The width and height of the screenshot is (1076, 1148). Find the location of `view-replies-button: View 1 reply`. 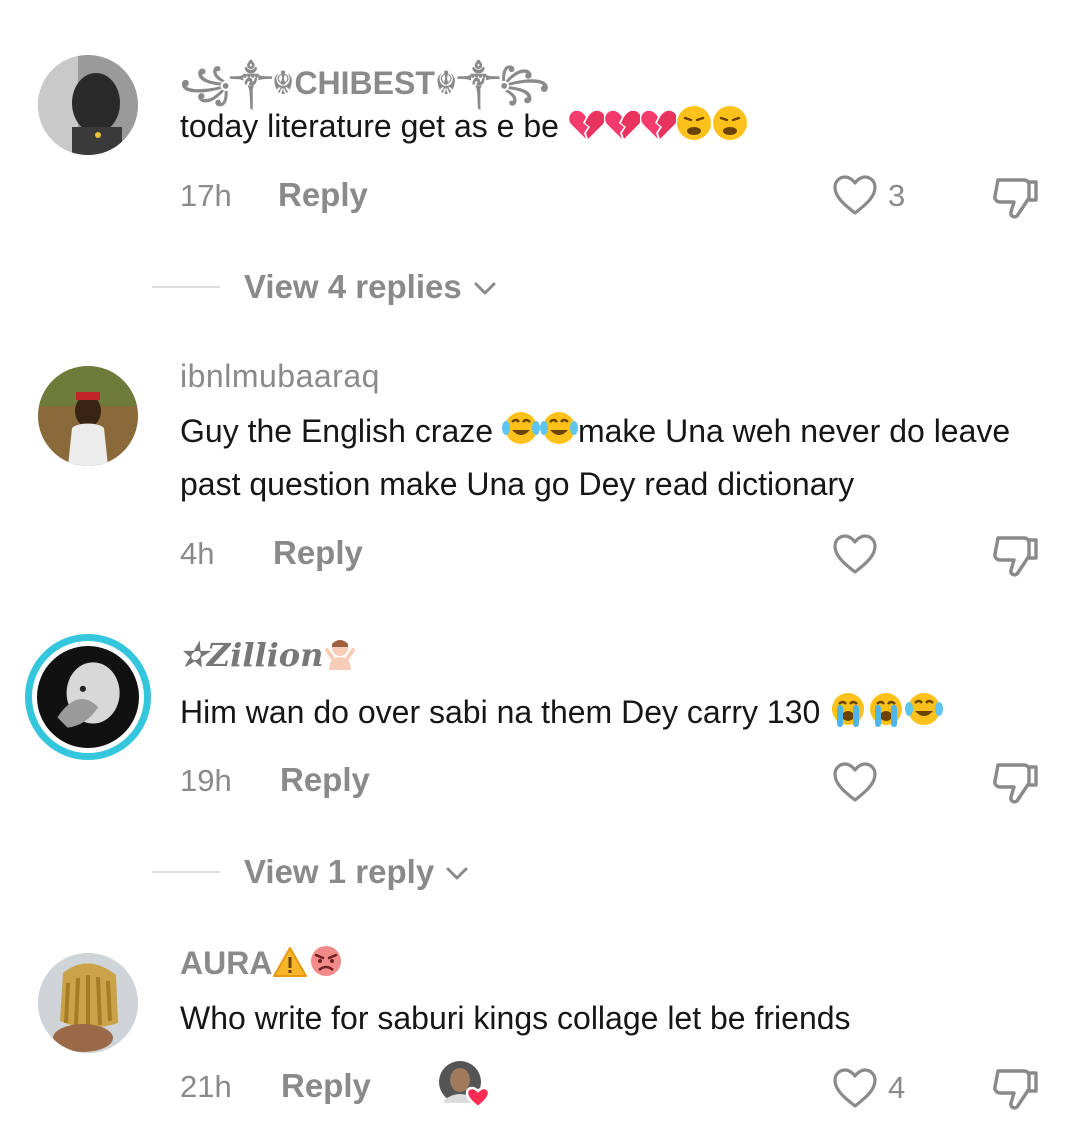

view-replies-button: View 1 reply is located at coordinates (356, 872).